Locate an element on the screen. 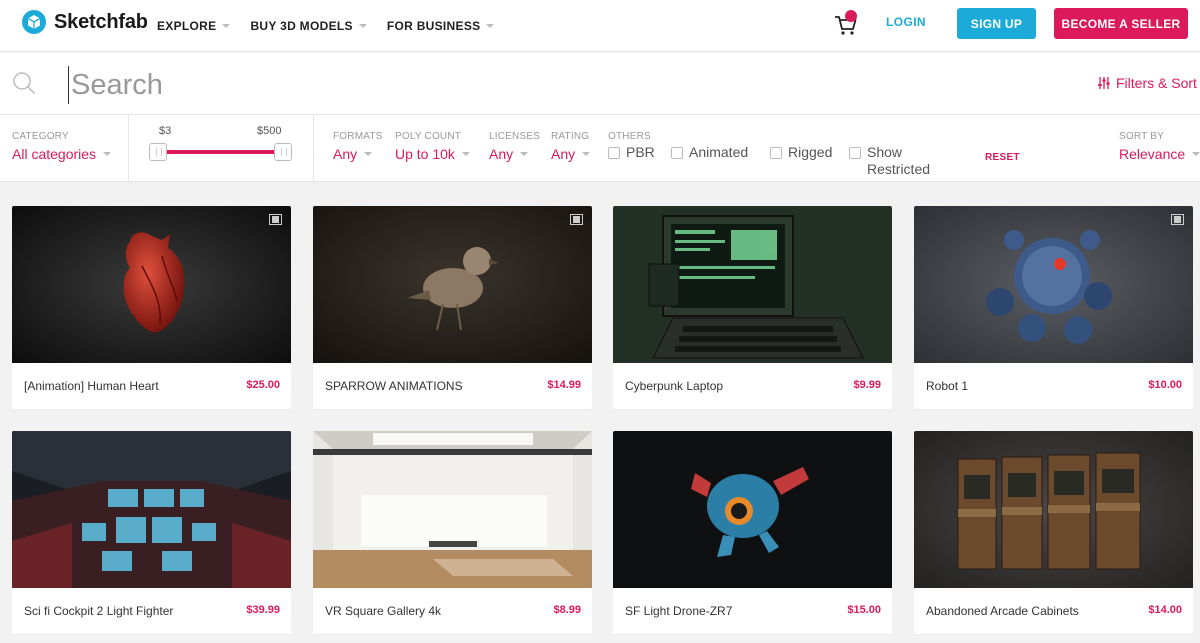 Image resolution: width=1200 pixels, height=643 pixels. show-restricted-checkbox: Show Restricted is located at coordinates (894, 161).